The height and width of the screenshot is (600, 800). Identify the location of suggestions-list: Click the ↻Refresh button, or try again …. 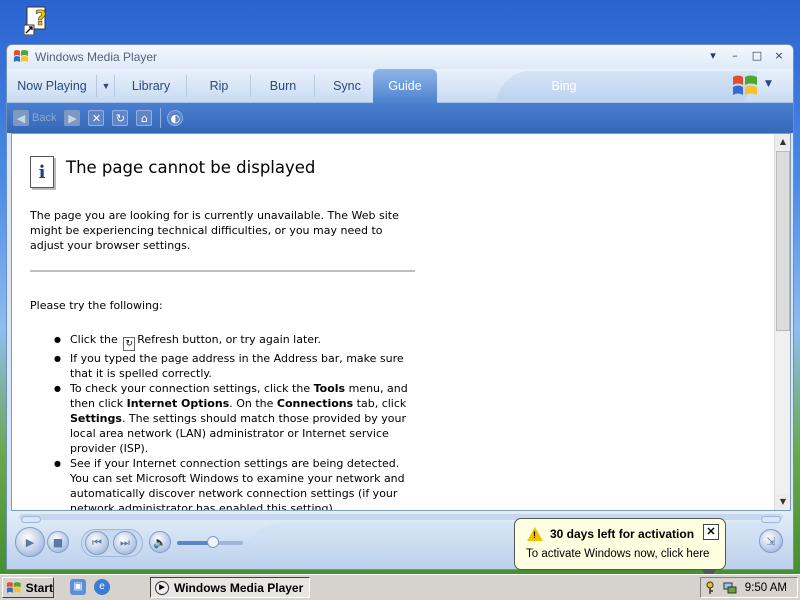
(234, 421).